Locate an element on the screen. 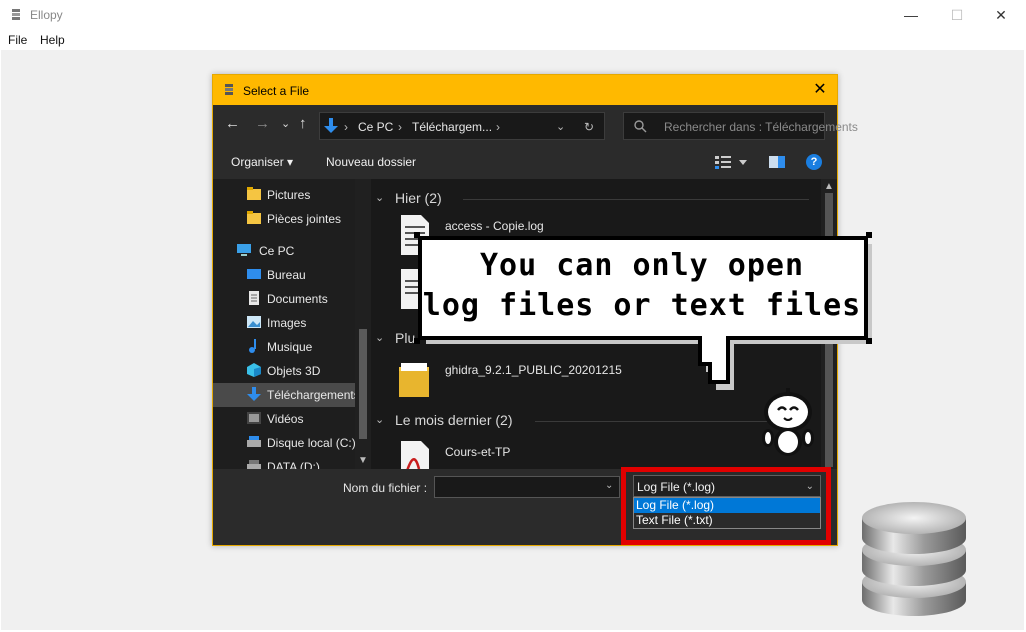  desktop-icon is located at coordinates (254, 274).